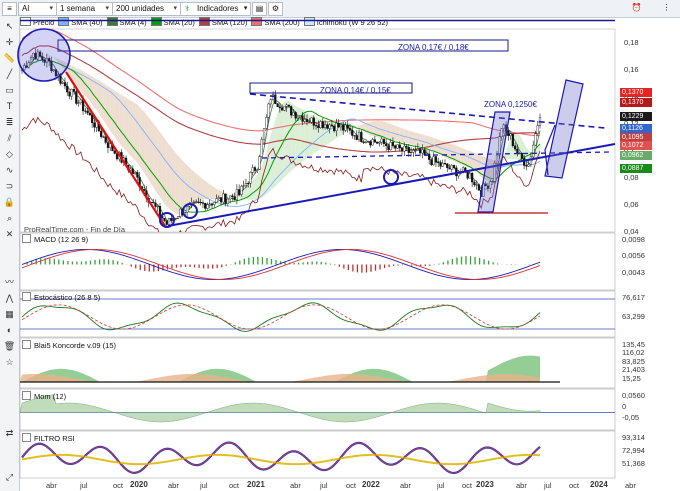  What do you see at coordinates (633, 239) in the screenshot?
I see `panel-value-label: 0,0098` at bounding box center [633, 239].